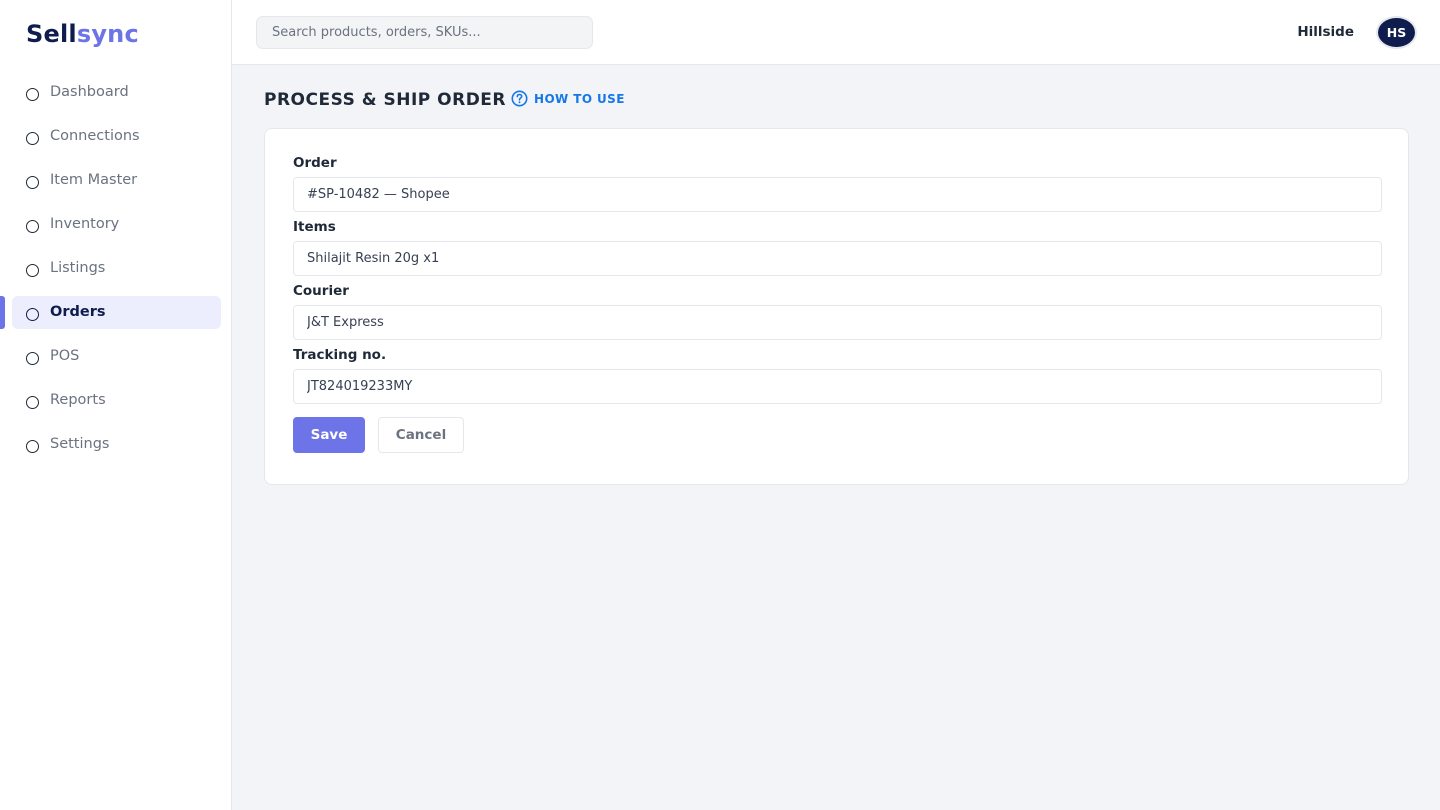 The image size is (1440, 810). Describe the element at coordinates (421, 435) in the screenshot. I see `cancel-button: Cancel` at that location.